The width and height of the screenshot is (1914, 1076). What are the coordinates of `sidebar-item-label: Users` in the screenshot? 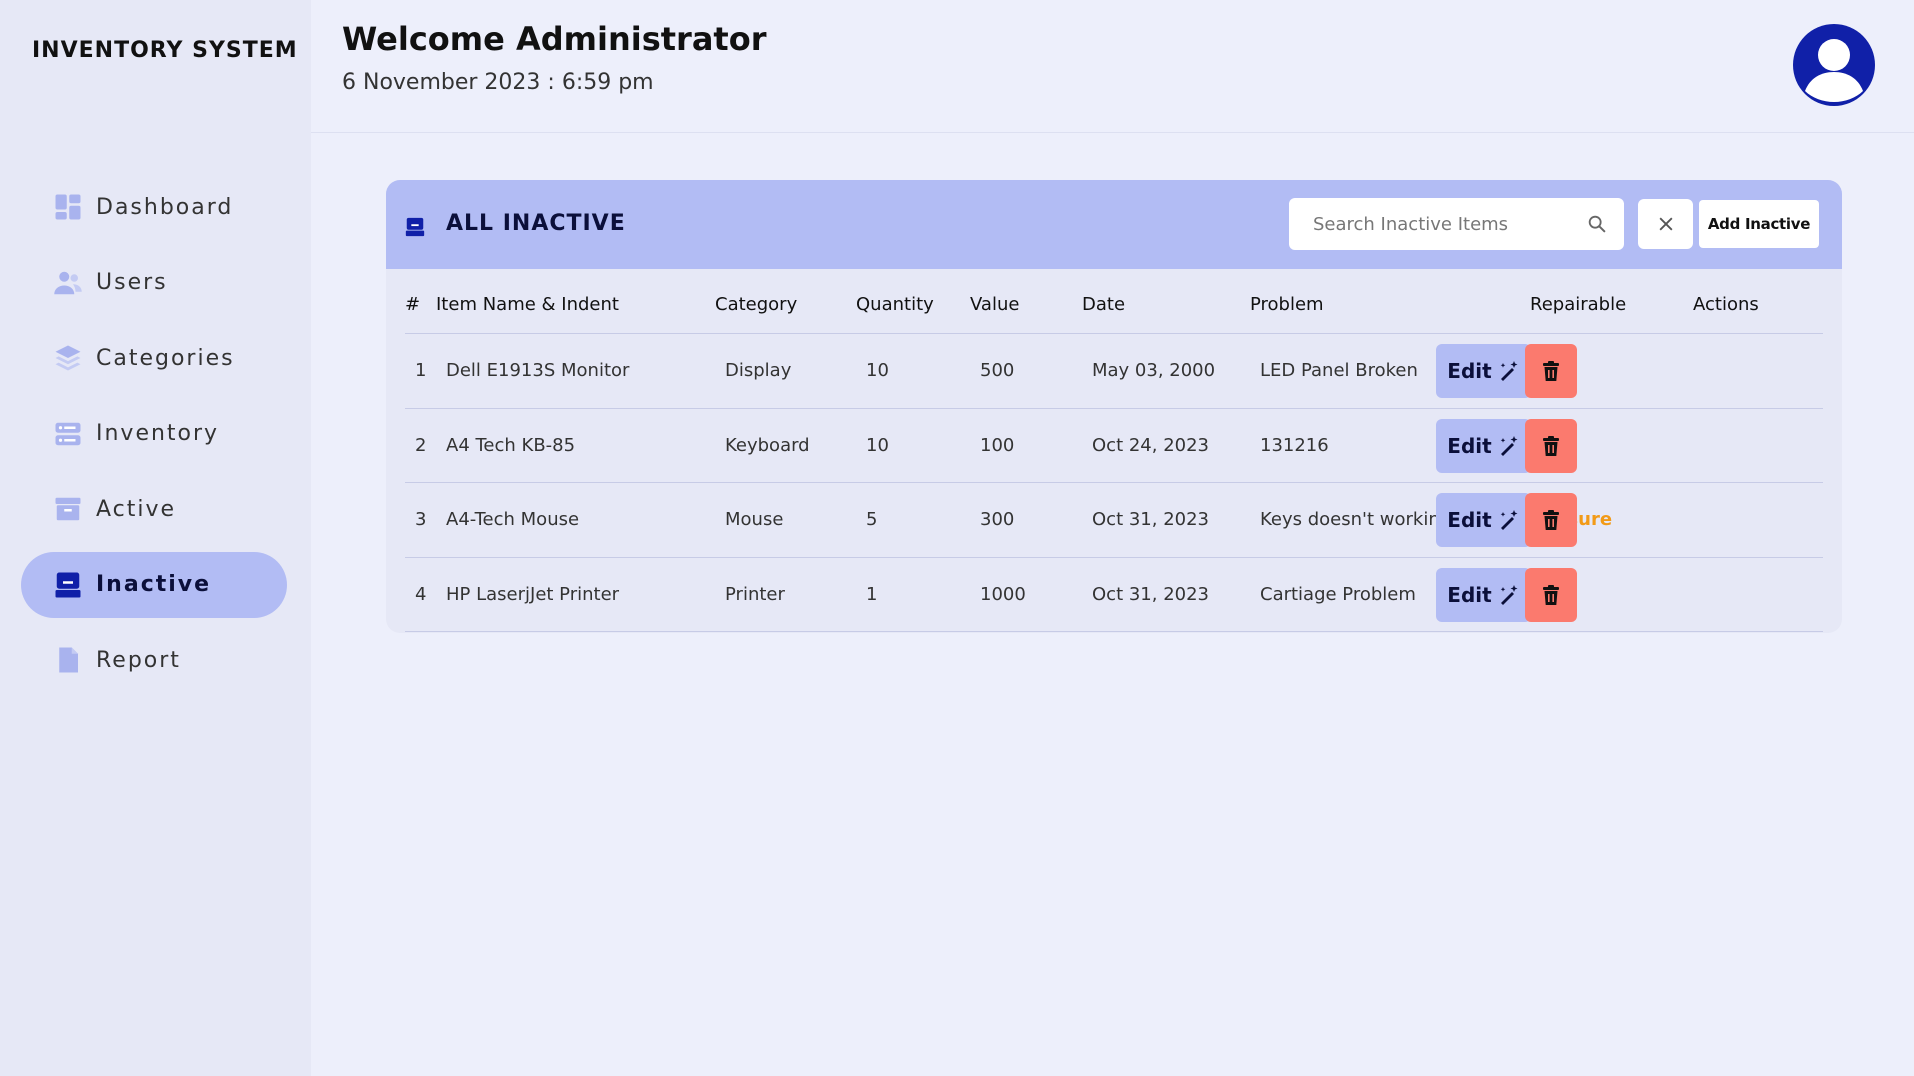 It's located at (132, 282).